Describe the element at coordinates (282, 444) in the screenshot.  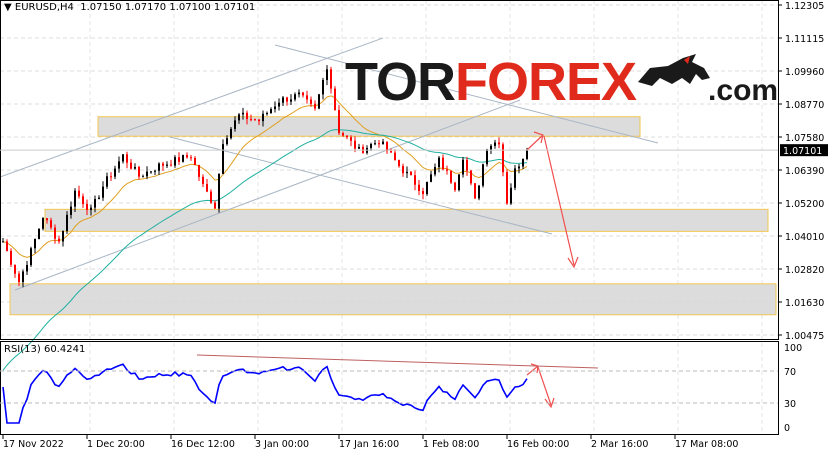
I see `x-tick-label: 3 Jan 00:00` at that location.